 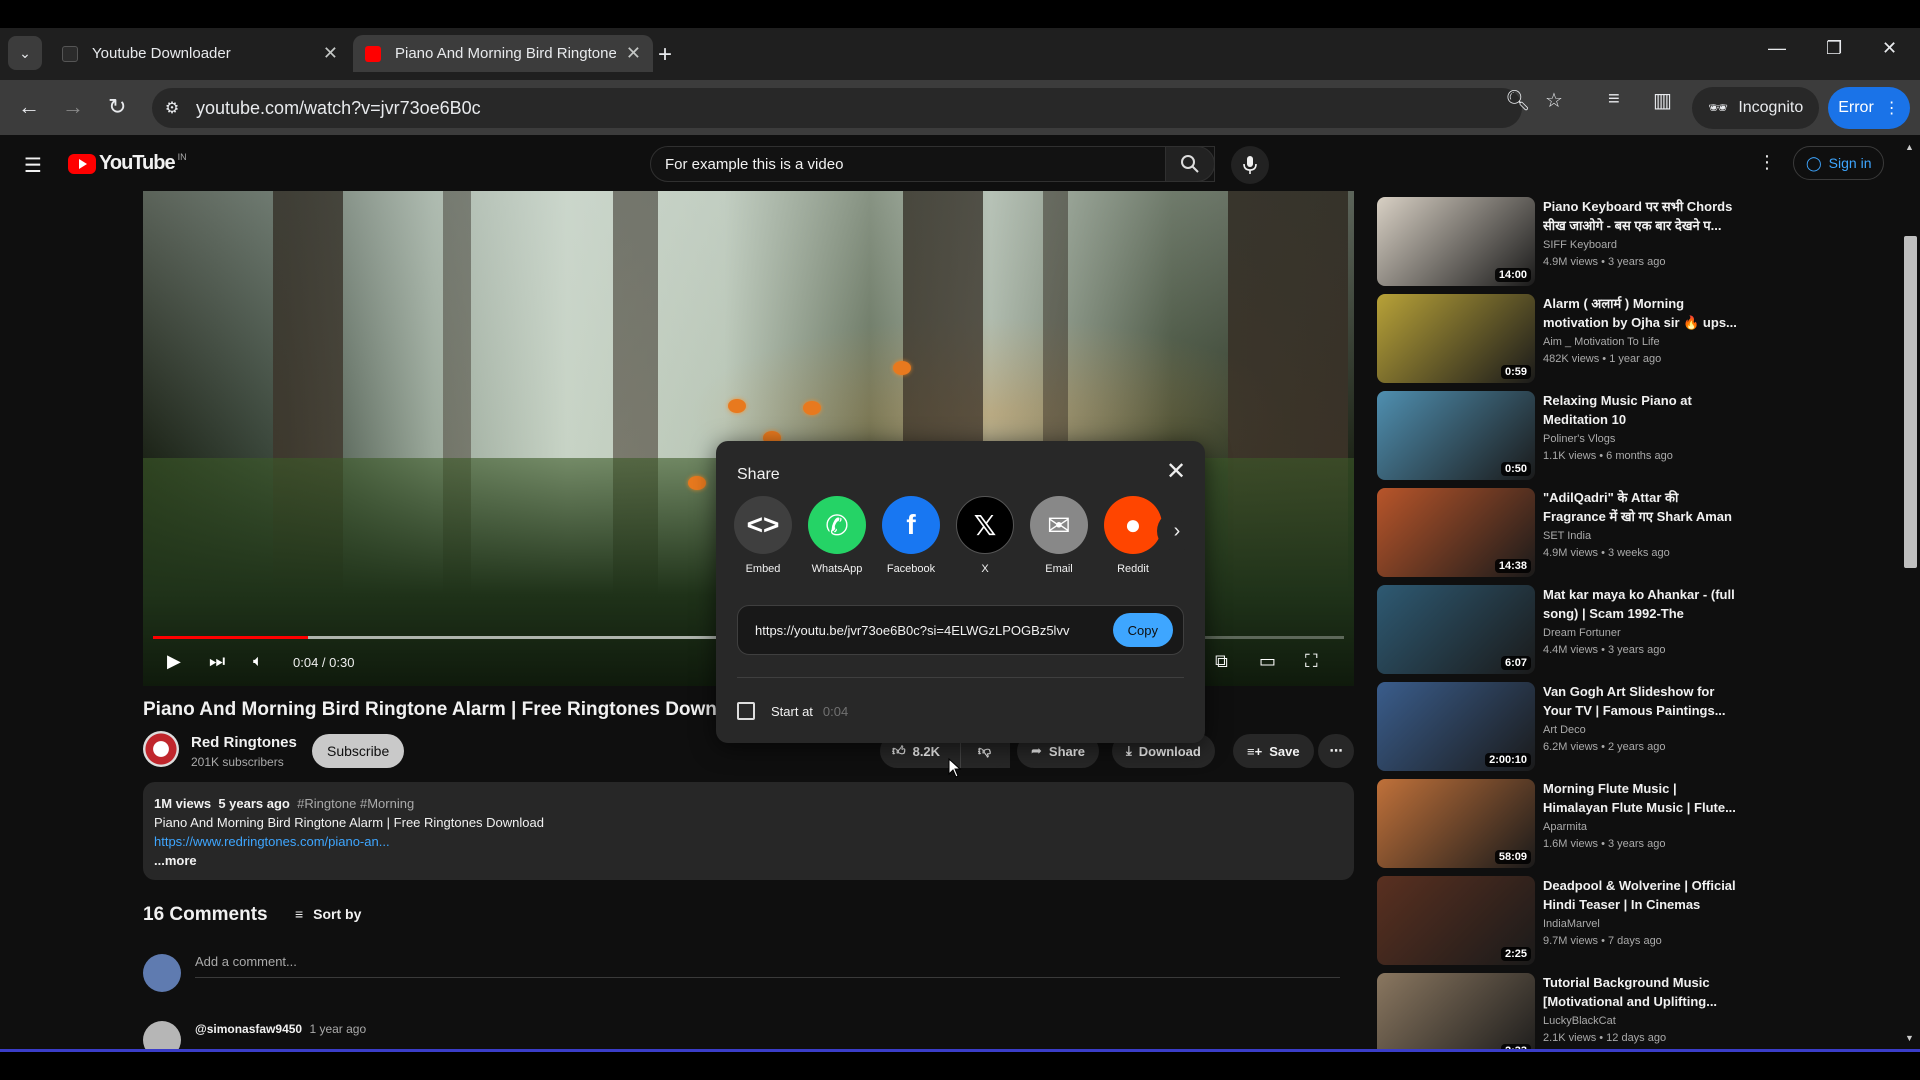 What do you see at coordinates (1176, 471) in the screenshot?
I see `close-icon: ✕` at bounding box center [1176, 471].